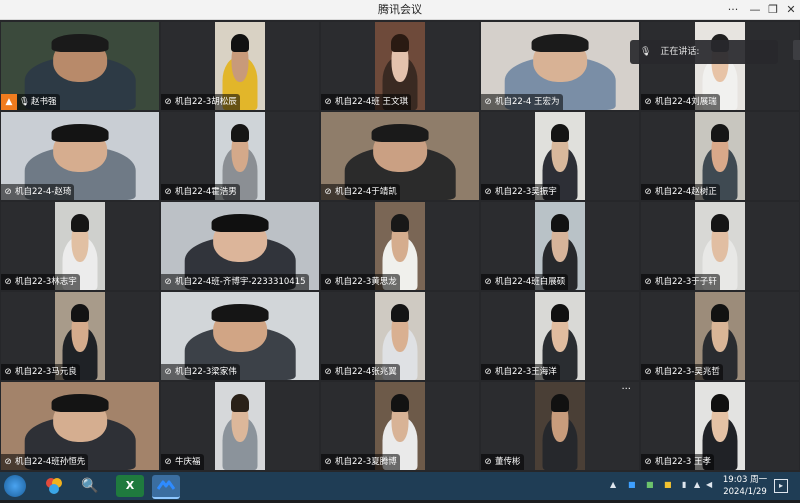  I want to click on signal-icon: ▲, so click(697, 484).